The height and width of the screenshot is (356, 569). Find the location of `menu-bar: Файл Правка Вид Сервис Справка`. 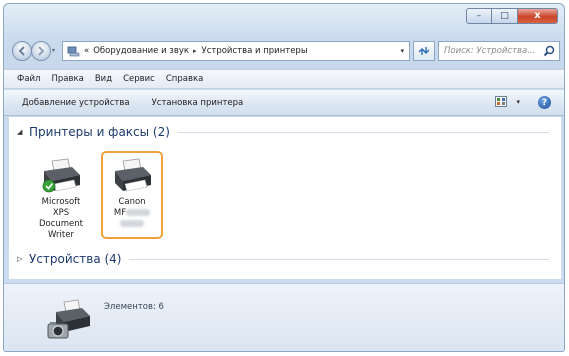

menu-bar: Файл Правка Вид Сервис Справка is located at coordinates (284, 79).